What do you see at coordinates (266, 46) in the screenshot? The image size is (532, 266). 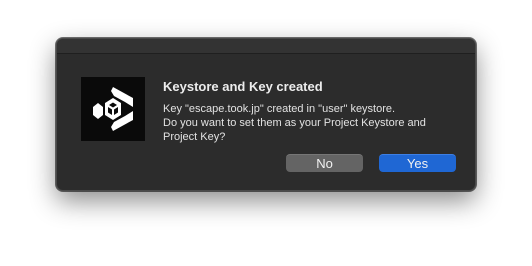 I see `dialog-title-bar` at bounding box center [266, 46].